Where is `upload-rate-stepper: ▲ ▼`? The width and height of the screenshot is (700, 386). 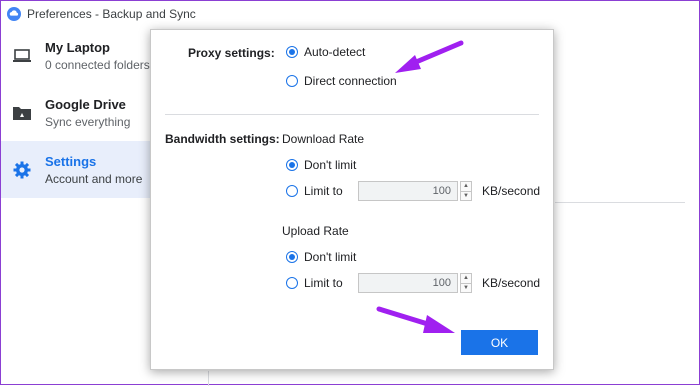 upload-rate-stepper: ▲ ▼ is located at coordinates (466, 283).